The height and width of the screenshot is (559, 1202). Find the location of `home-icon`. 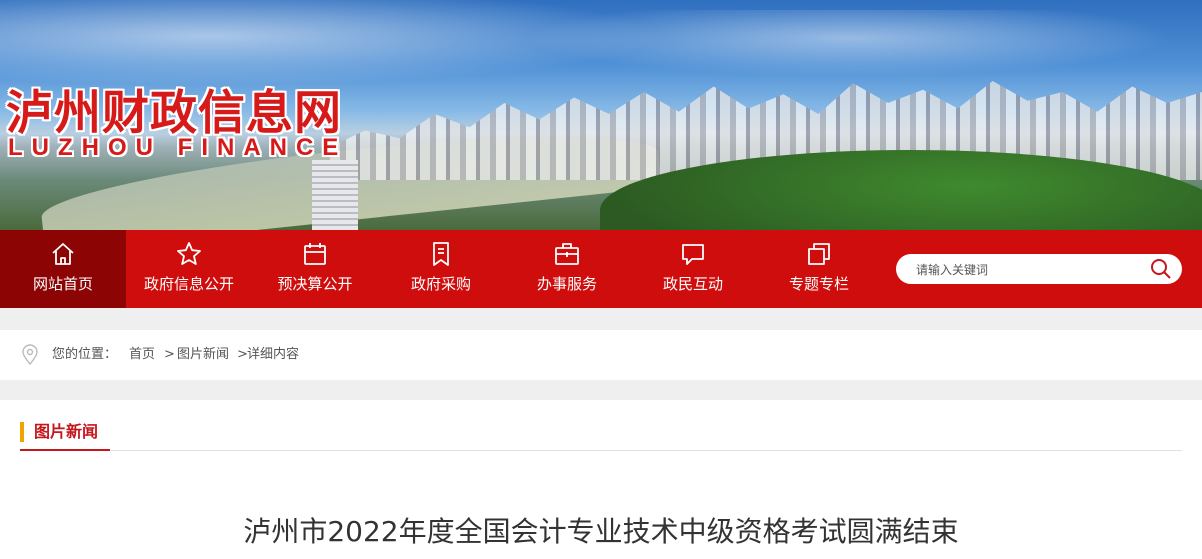

home-icon is located at coordinates (63, 254).